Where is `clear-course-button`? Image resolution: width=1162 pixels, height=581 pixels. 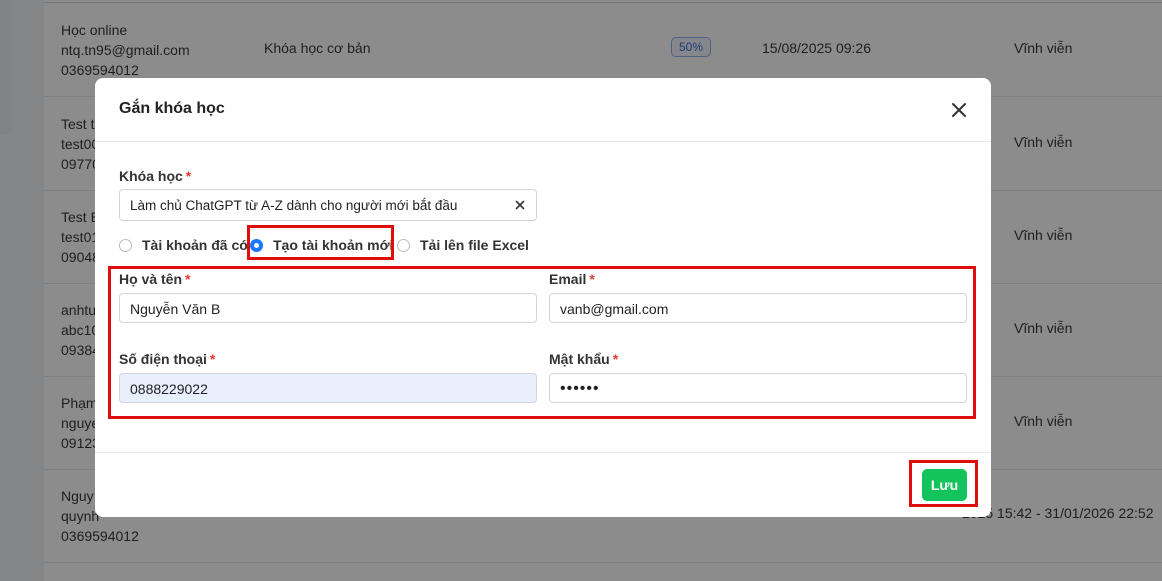 clear-course-button is located at coordinates (520, 205).